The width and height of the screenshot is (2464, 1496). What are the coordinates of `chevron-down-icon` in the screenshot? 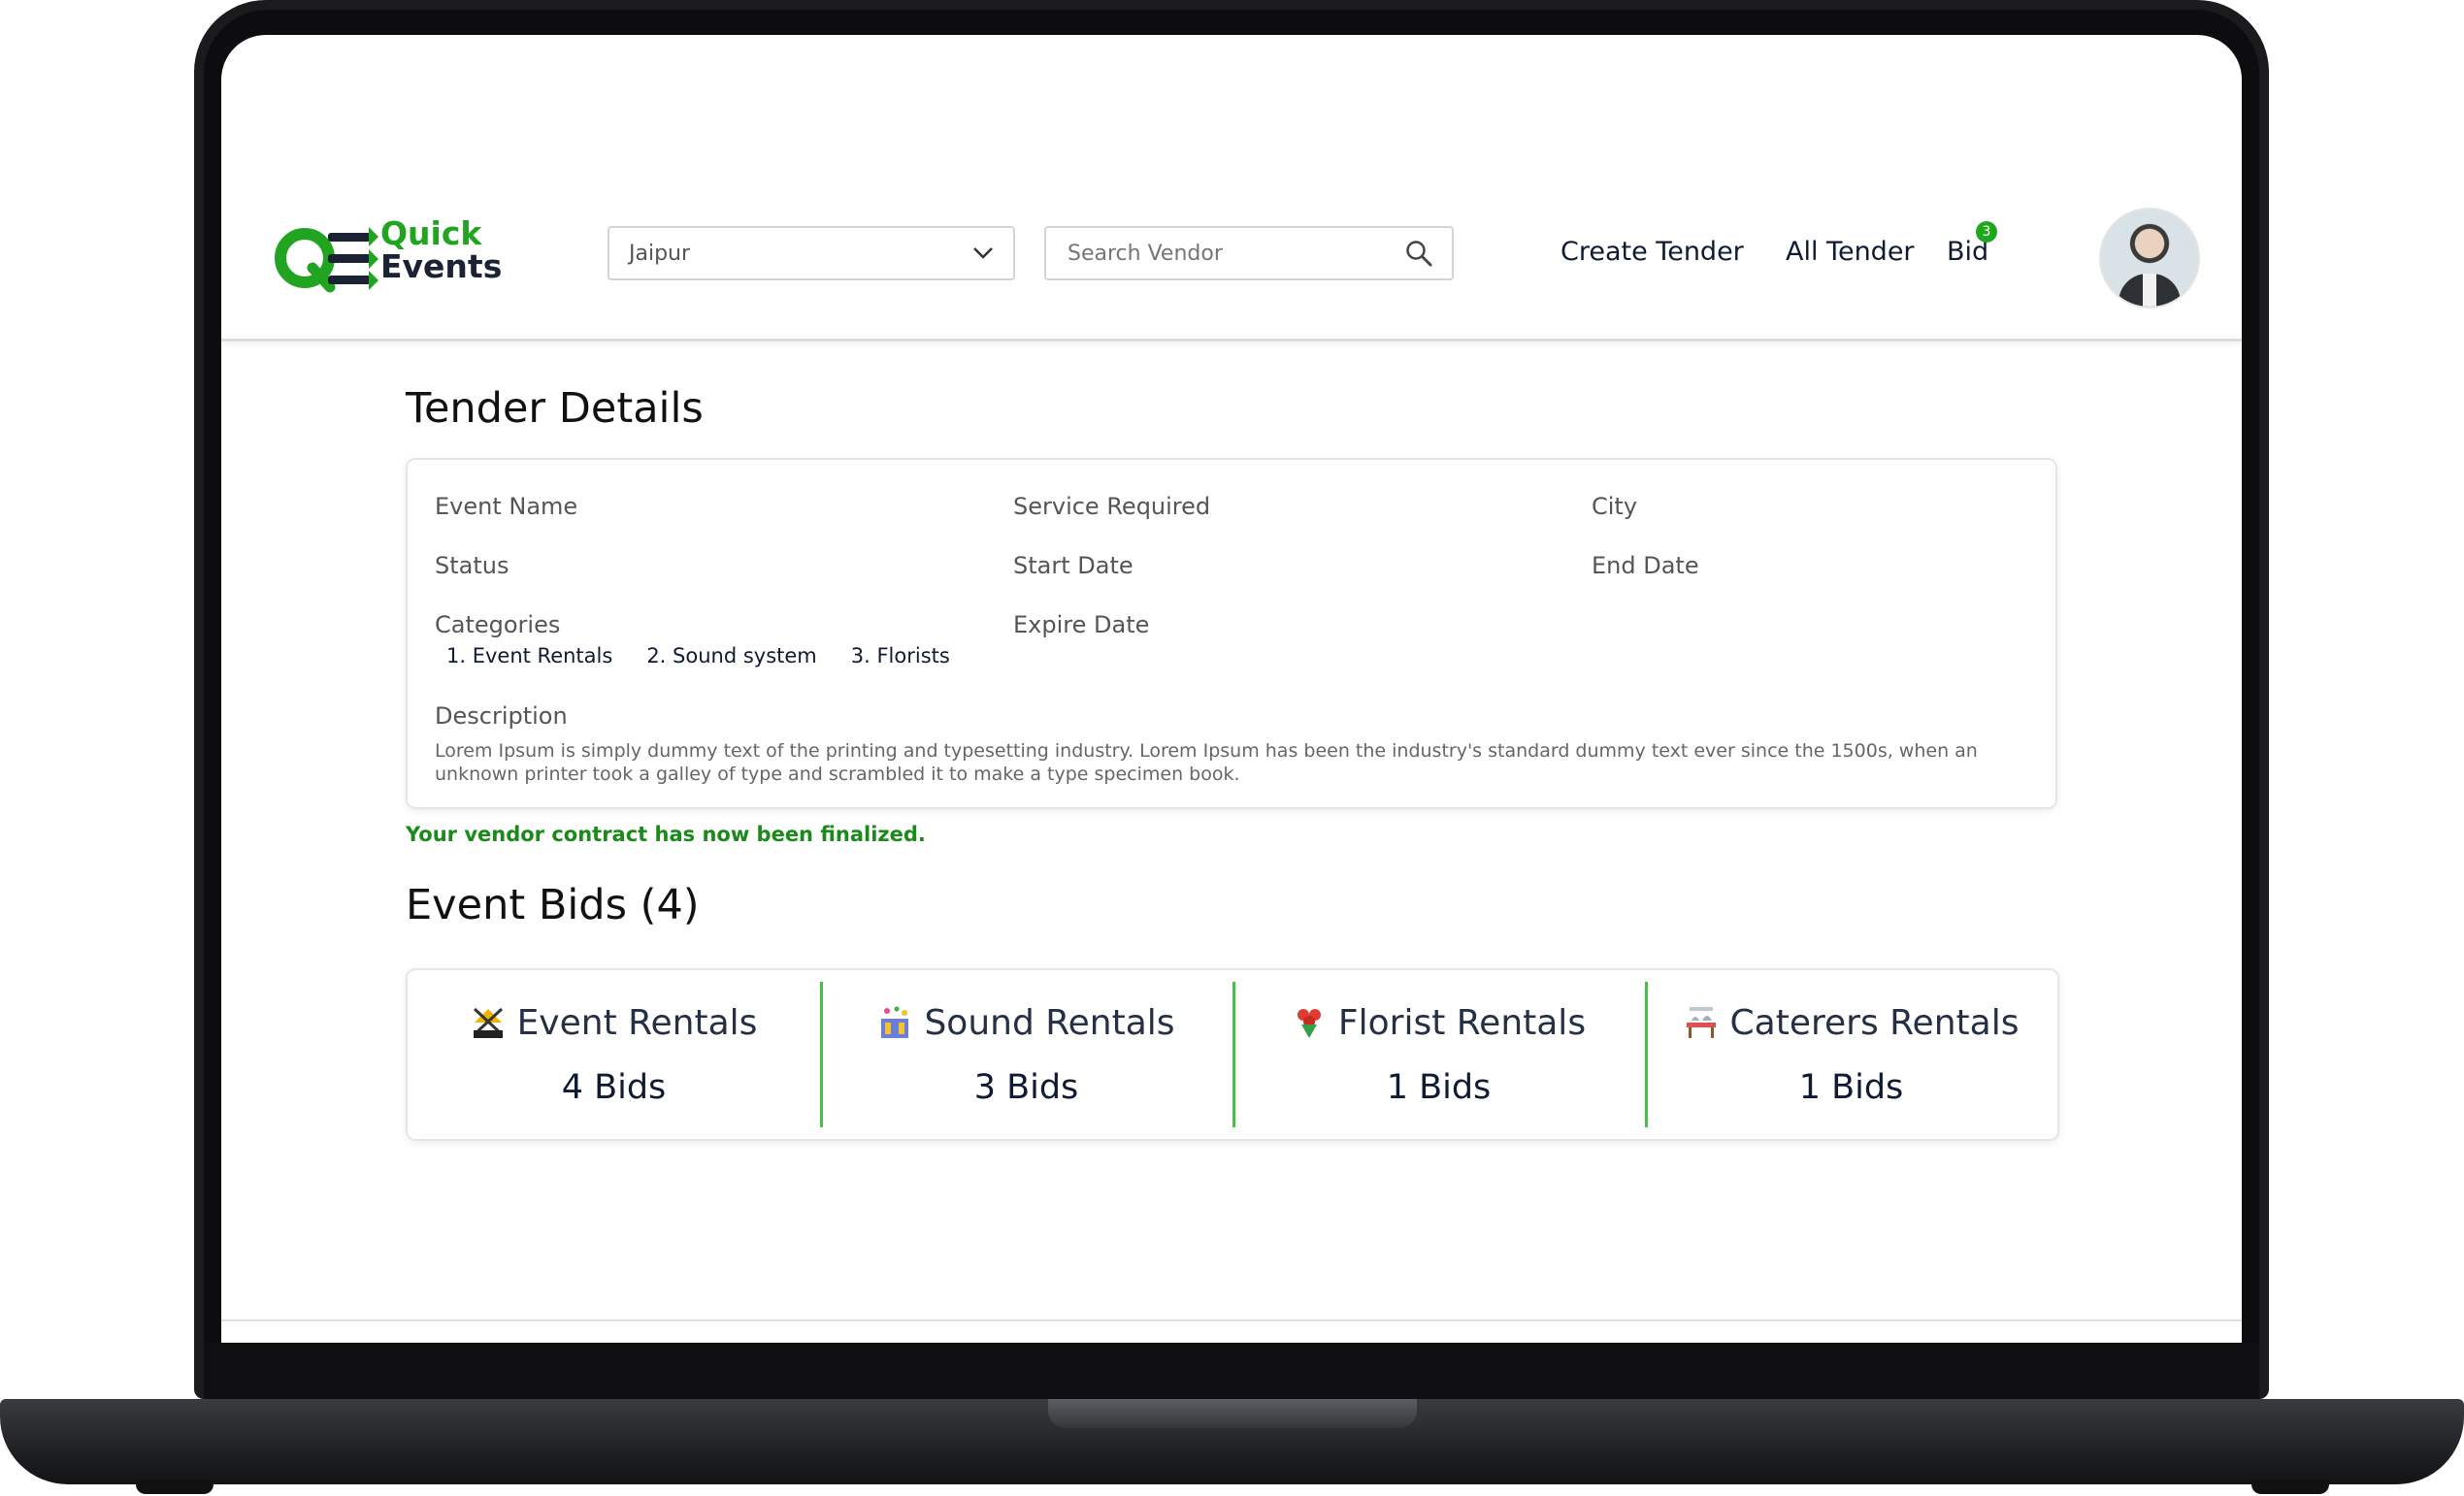 It's located at (983, 253).